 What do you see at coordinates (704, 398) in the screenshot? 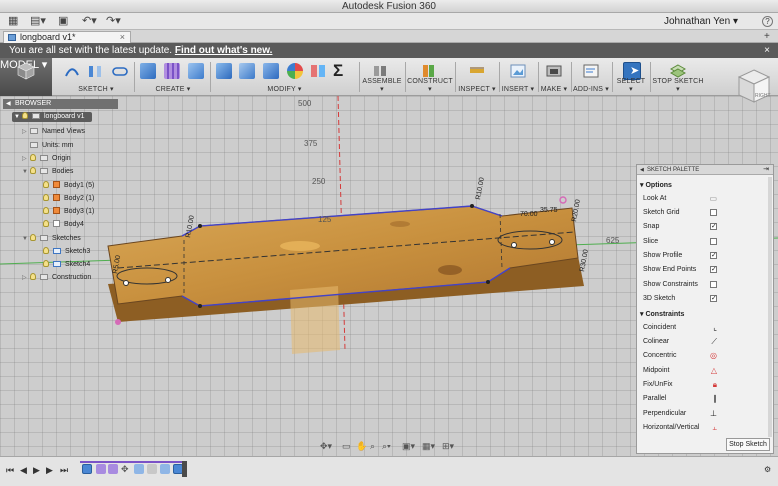
I see `constraint-parallel: Parallel ∥` at bounding box center [704, 398].